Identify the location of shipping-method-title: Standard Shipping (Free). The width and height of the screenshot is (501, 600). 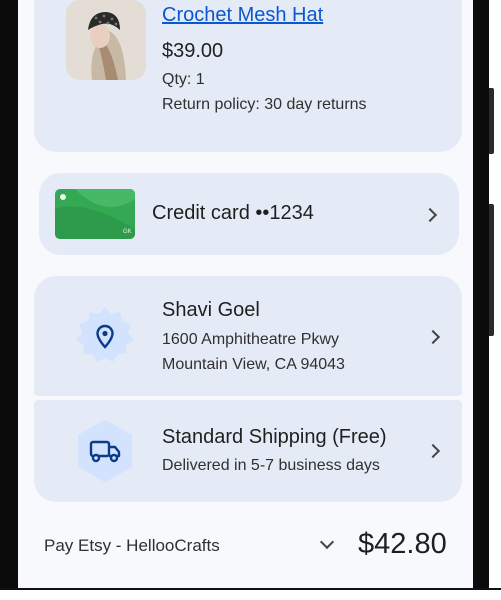
(274, 437).